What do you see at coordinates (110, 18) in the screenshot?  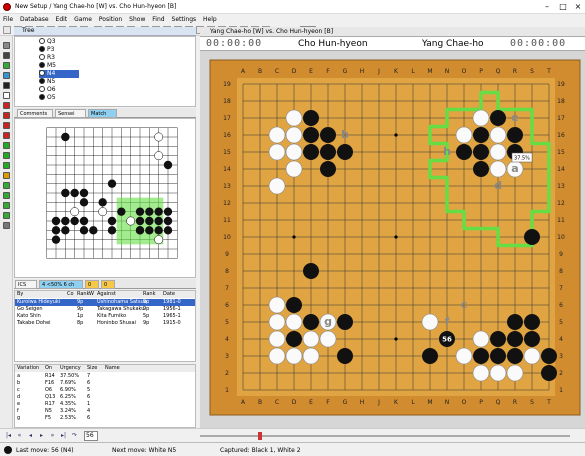 I see `menu-position: Position` at bounding box center [110, 18].